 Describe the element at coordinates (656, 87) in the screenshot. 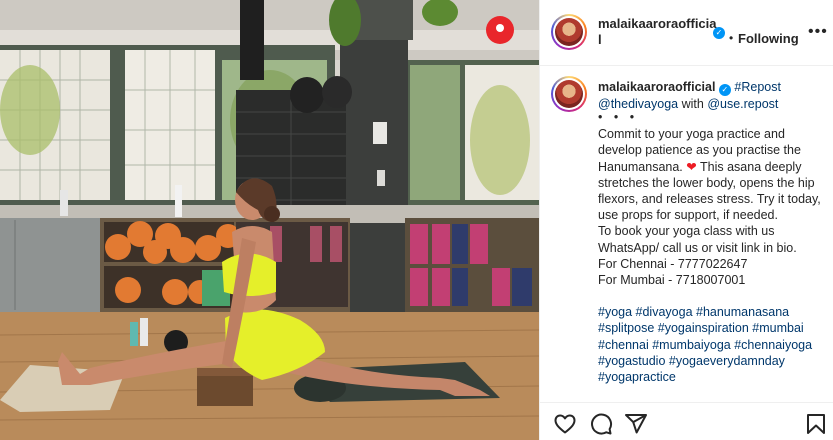

I see `caption-username: malaikaaroraofficial` at that location.